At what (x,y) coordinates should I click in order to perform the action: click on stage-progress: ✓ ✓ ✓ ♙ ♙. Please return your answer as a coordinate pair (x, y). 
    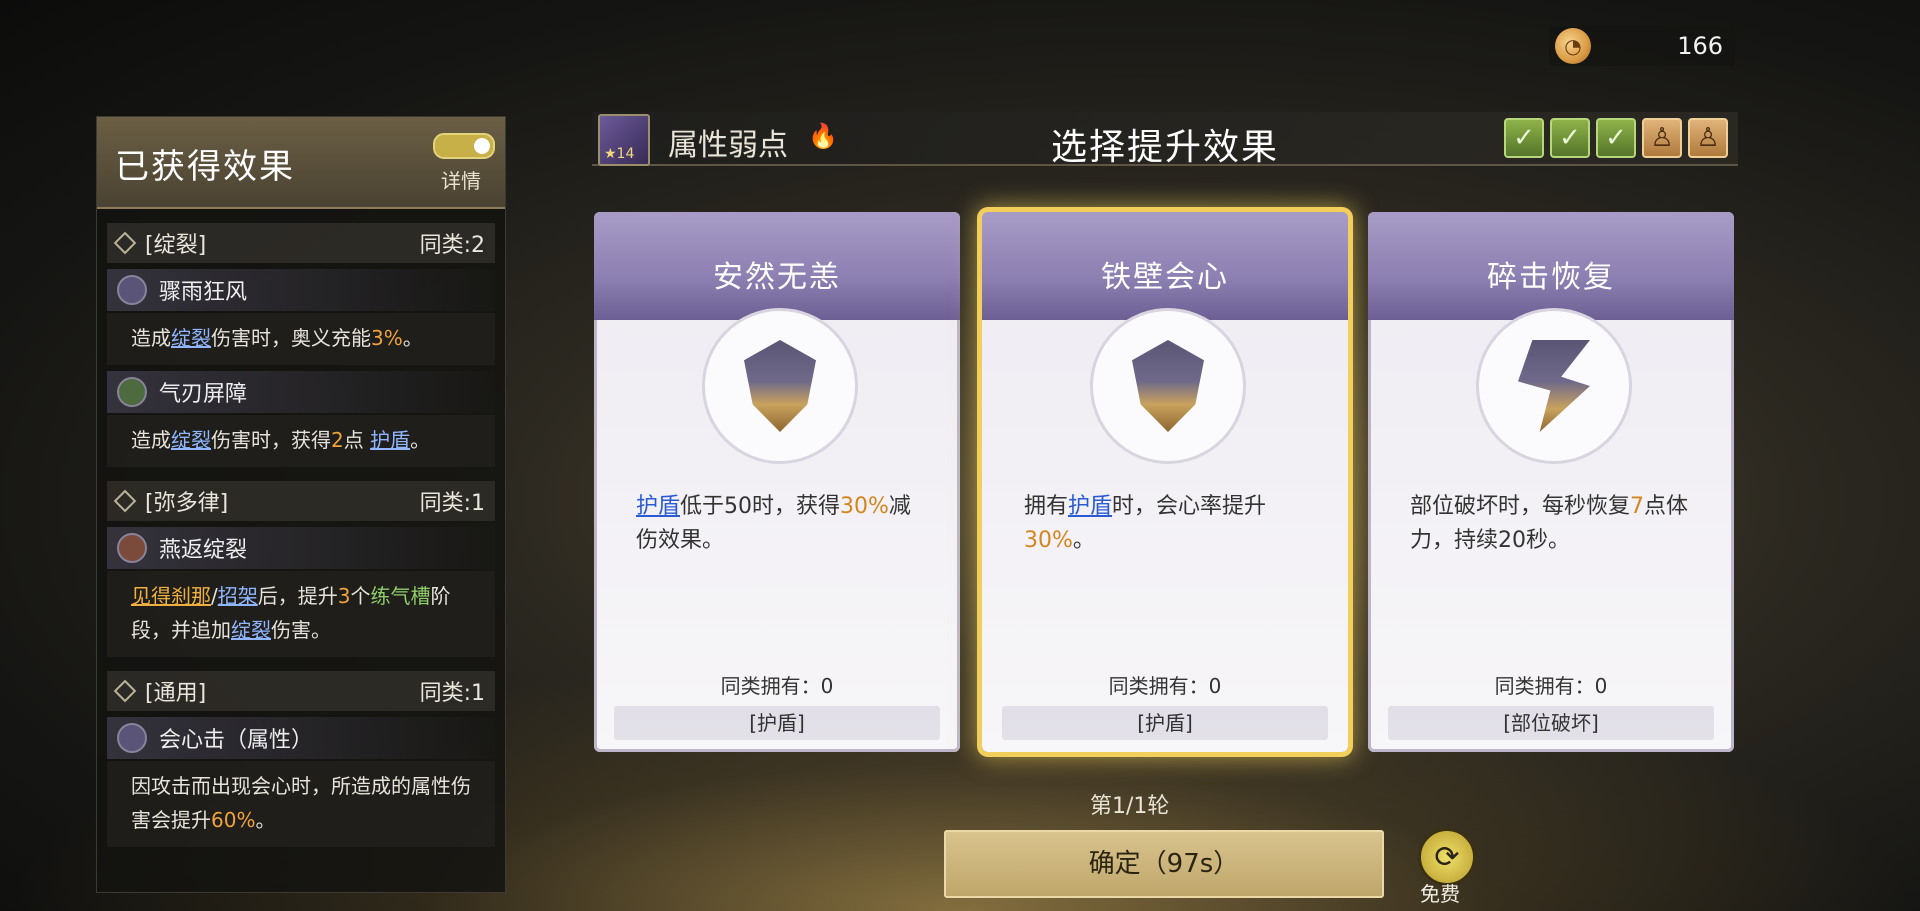
    Looking at the image, I should click on (1616, 138).